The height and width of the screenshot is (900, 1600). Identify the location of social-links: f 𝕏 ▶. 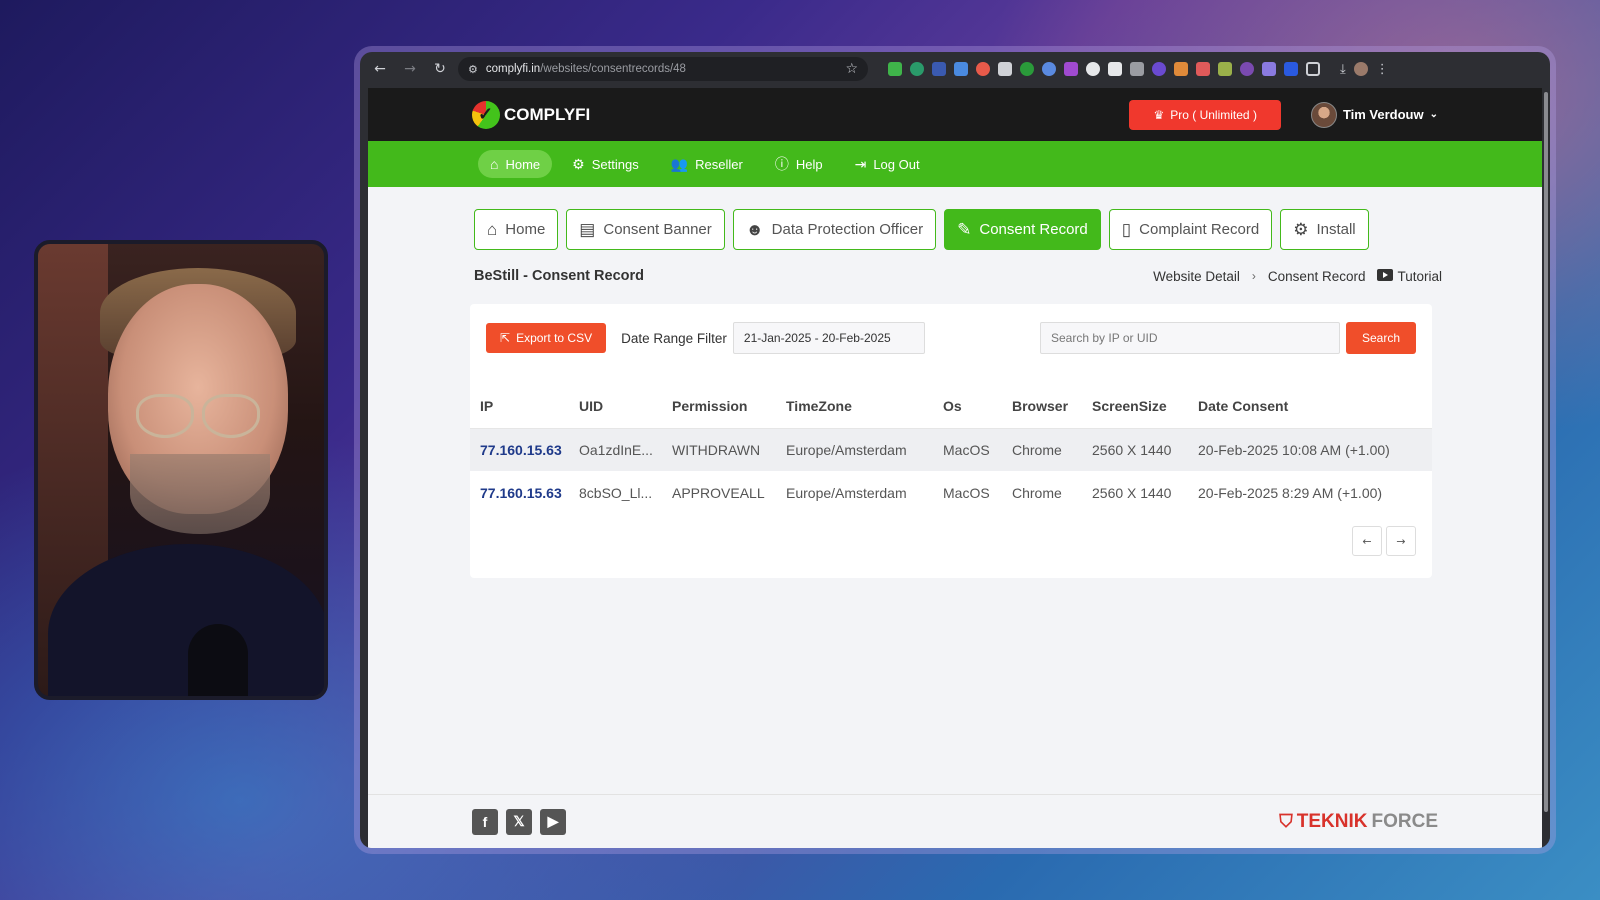
(519, 821).